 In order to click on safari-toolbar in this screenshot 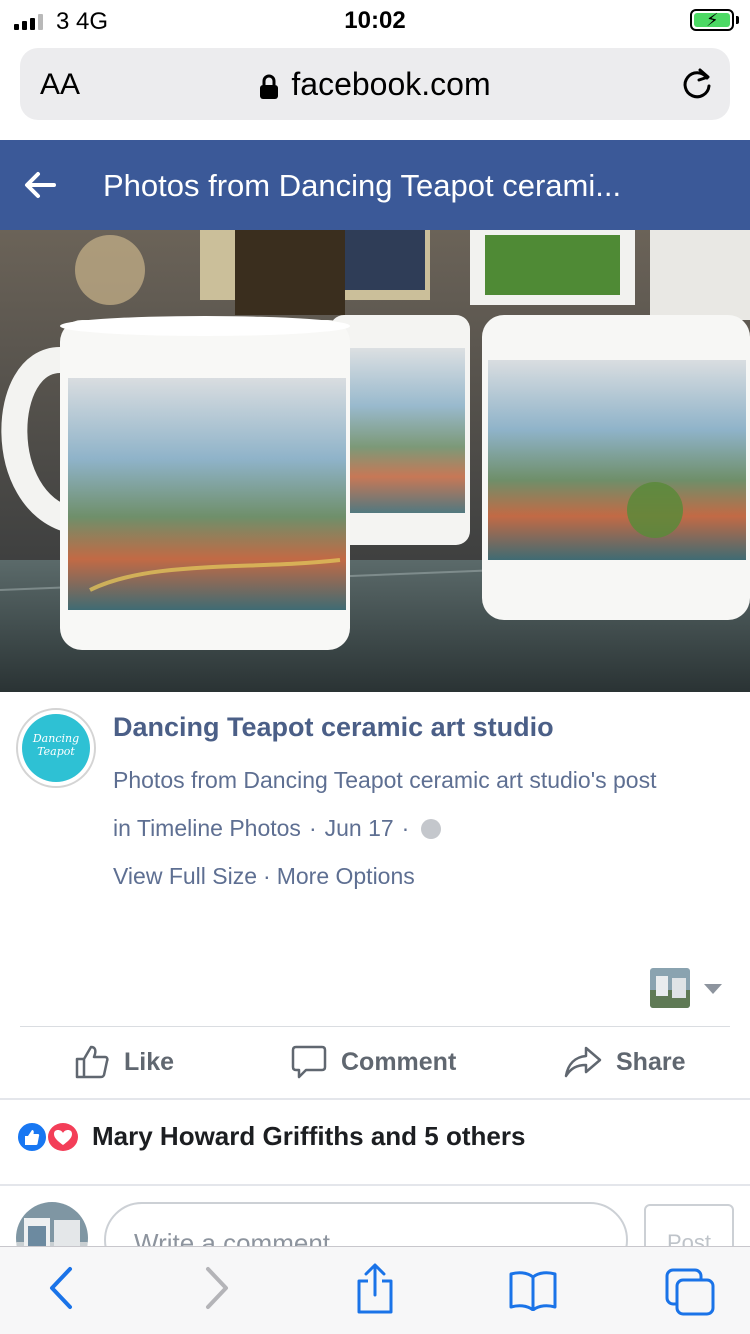, I will do `click(375, 1290)`.